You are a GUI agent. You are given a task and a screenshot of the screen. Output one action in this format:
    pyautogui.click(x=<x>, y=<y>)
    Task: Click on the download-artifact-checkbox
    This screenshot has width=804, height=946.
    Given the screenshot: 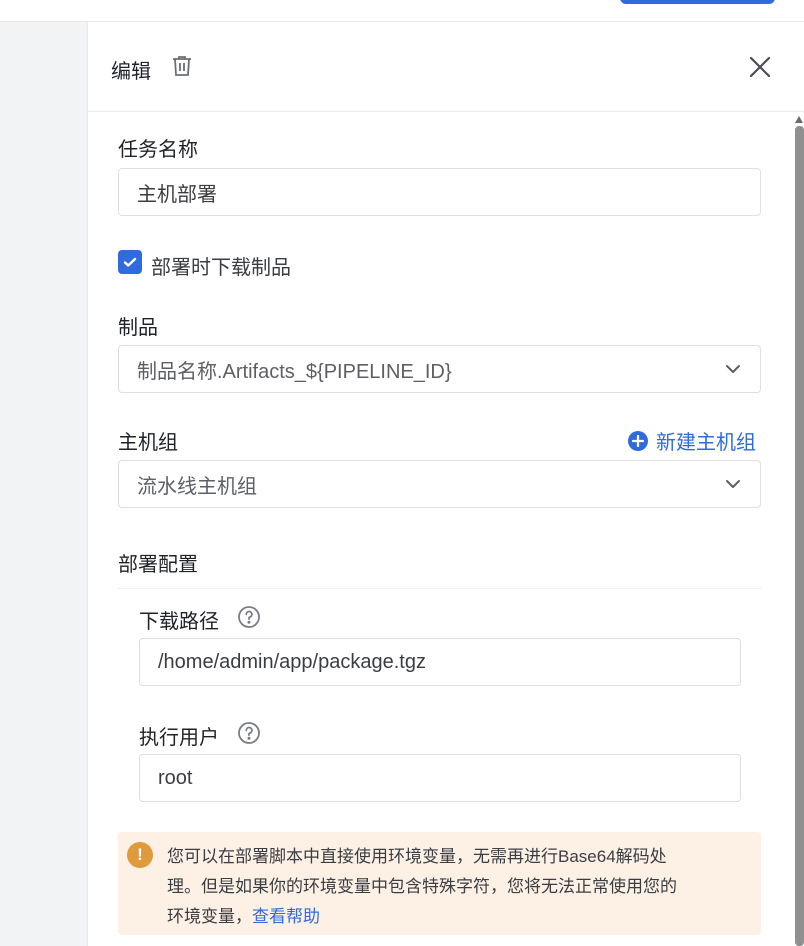 What is the action you would take?
    pyautogui.click(x=130, y=262)
    